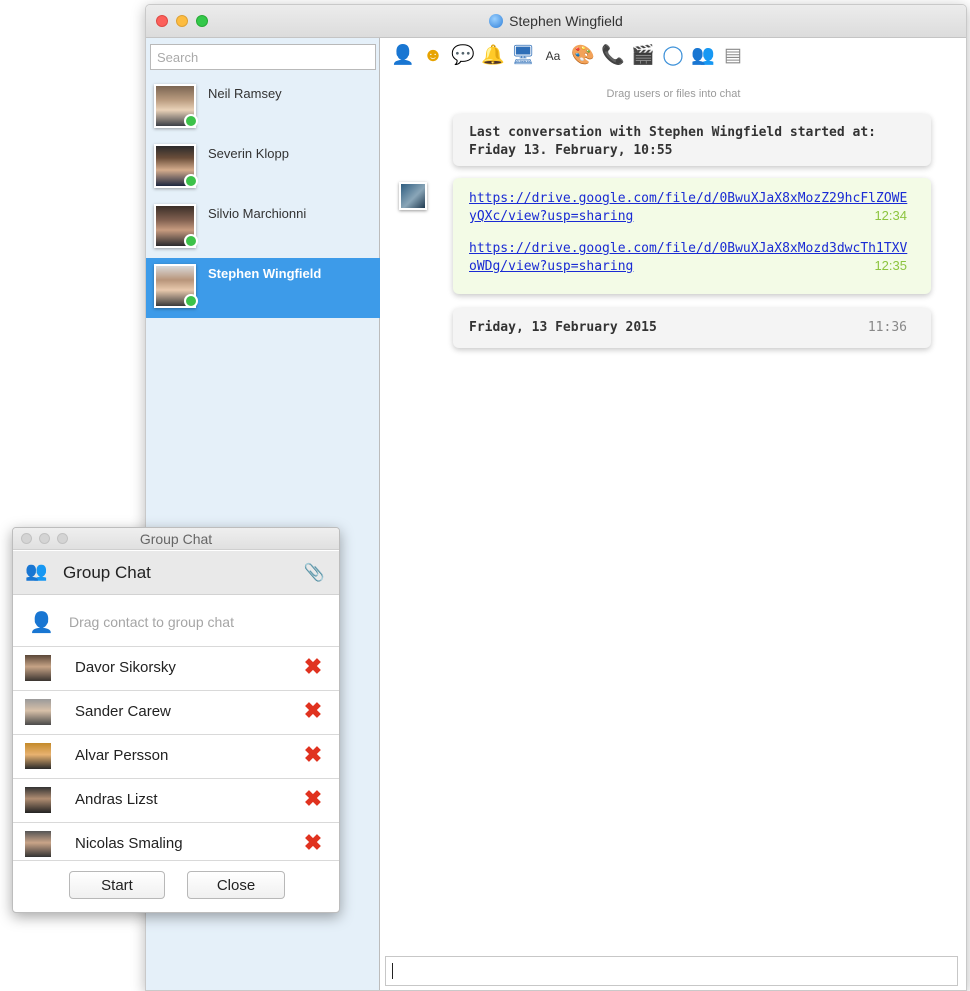 The image size is (970, 991). What do you see at coordinates (129, 843) in the screenshot?
I see `member-name: Nicolas Smaling` at bounding box center [129, 843].